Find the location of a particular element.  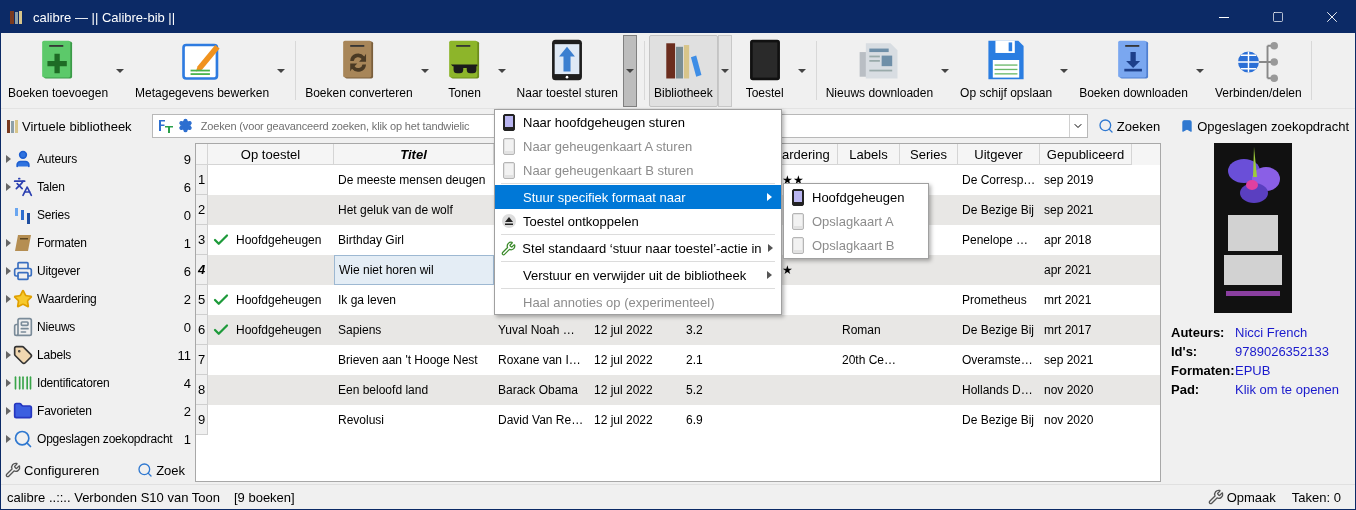

books-icon is located at coordinates (13, 126).